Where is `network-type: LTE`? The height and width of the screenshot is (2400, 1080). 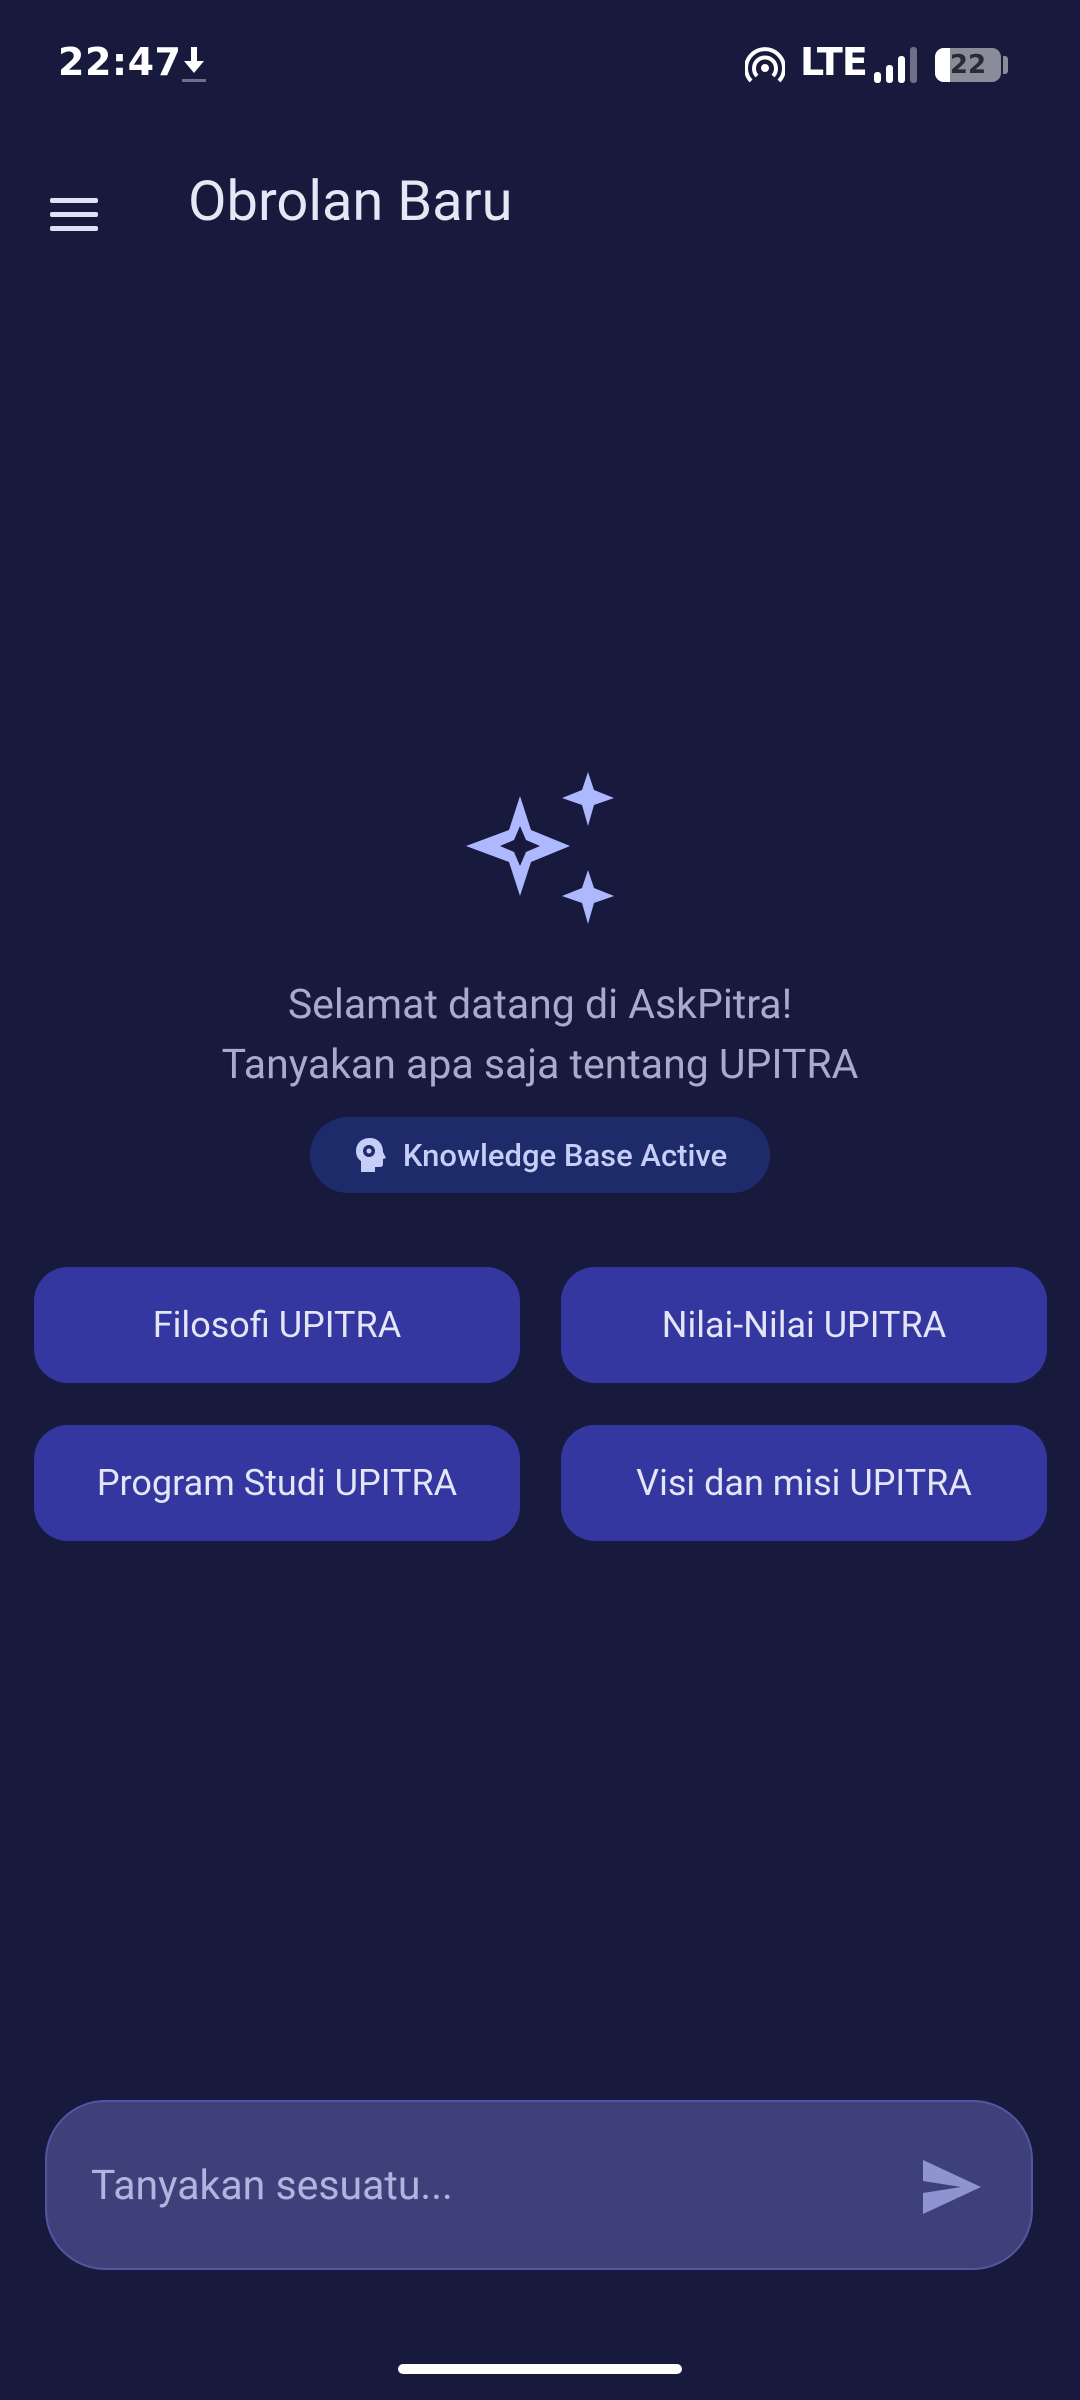 network-type: LTE is located at coordinates (834, 62).